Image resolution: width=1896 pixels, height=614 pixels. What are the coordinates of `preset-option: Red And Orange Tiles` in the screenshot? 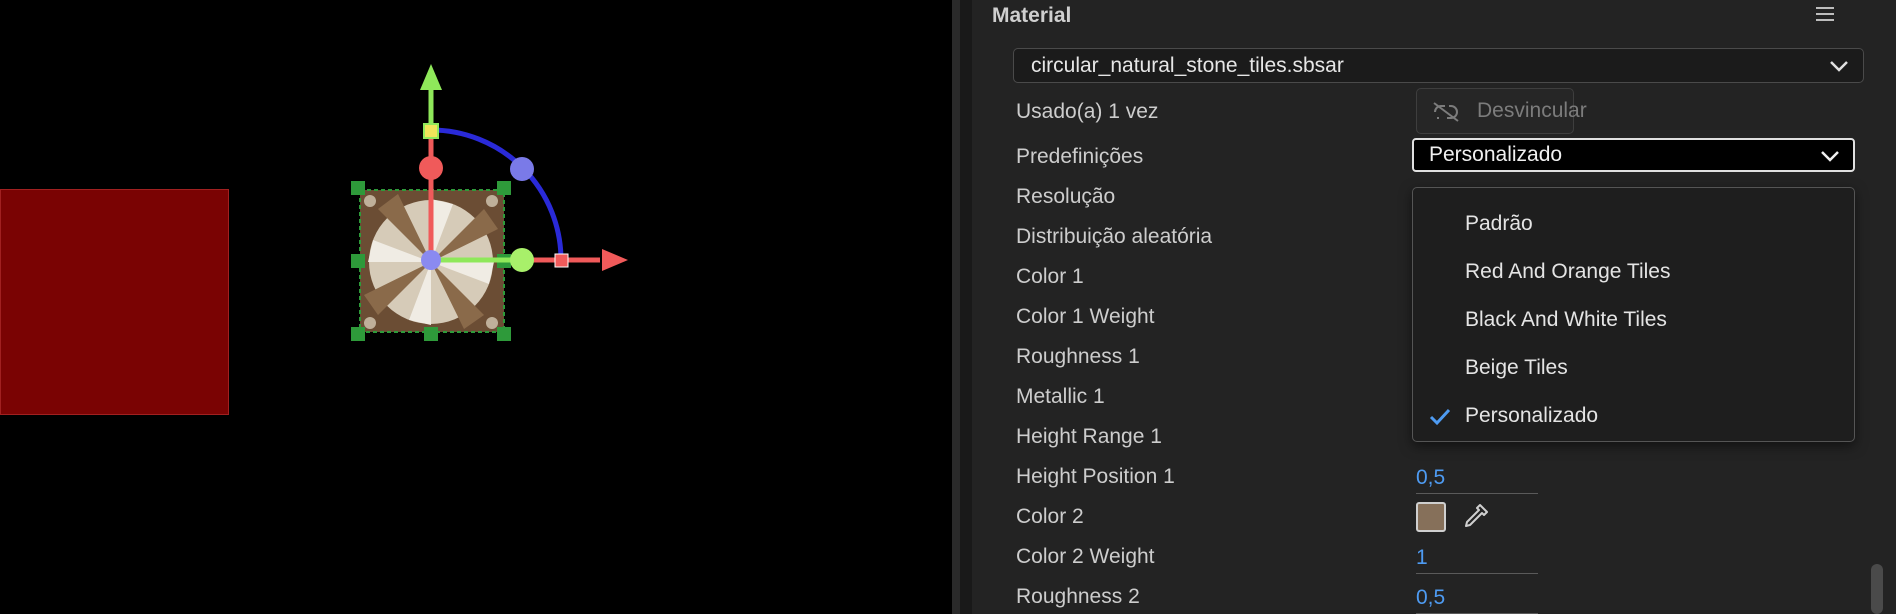 It's located at (1633, 272).